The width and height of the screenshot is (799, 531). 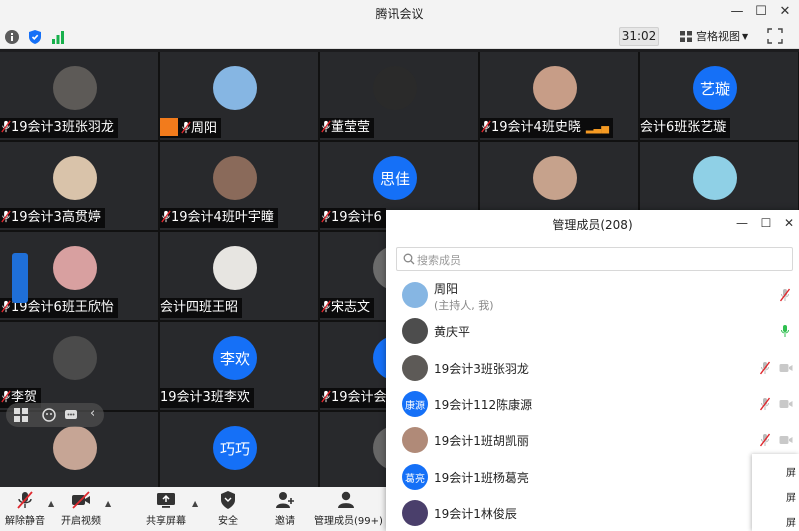 I want to click on participant-name: 董莹莹, so click(x=351, y=127).